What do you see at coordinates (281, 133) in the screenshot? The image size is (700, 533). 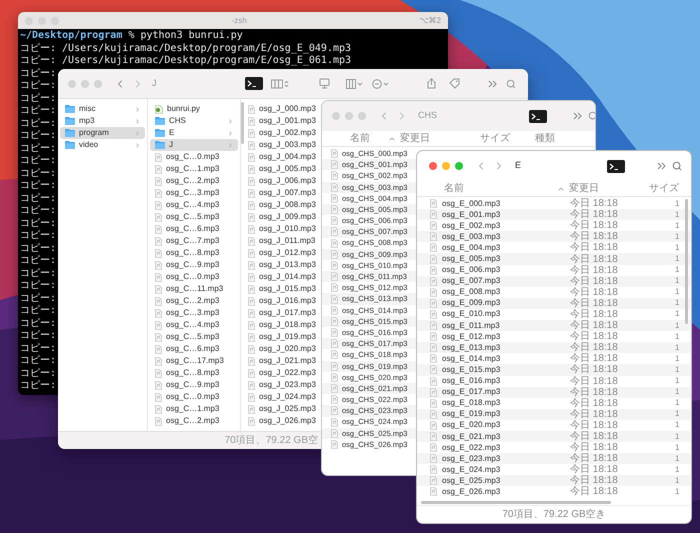 I see `file-item: osg_J_002.mp3` at bounding box center [281, 133].